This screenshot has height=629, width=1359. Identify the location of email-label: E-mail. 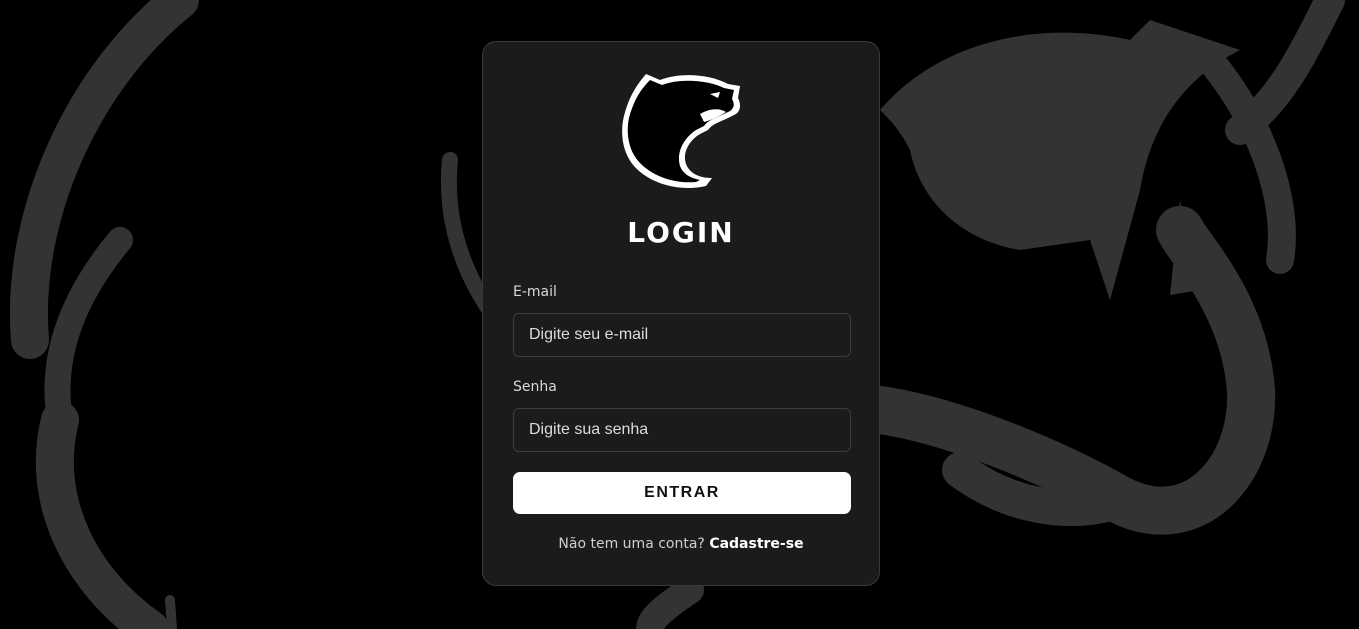
(535, 292).